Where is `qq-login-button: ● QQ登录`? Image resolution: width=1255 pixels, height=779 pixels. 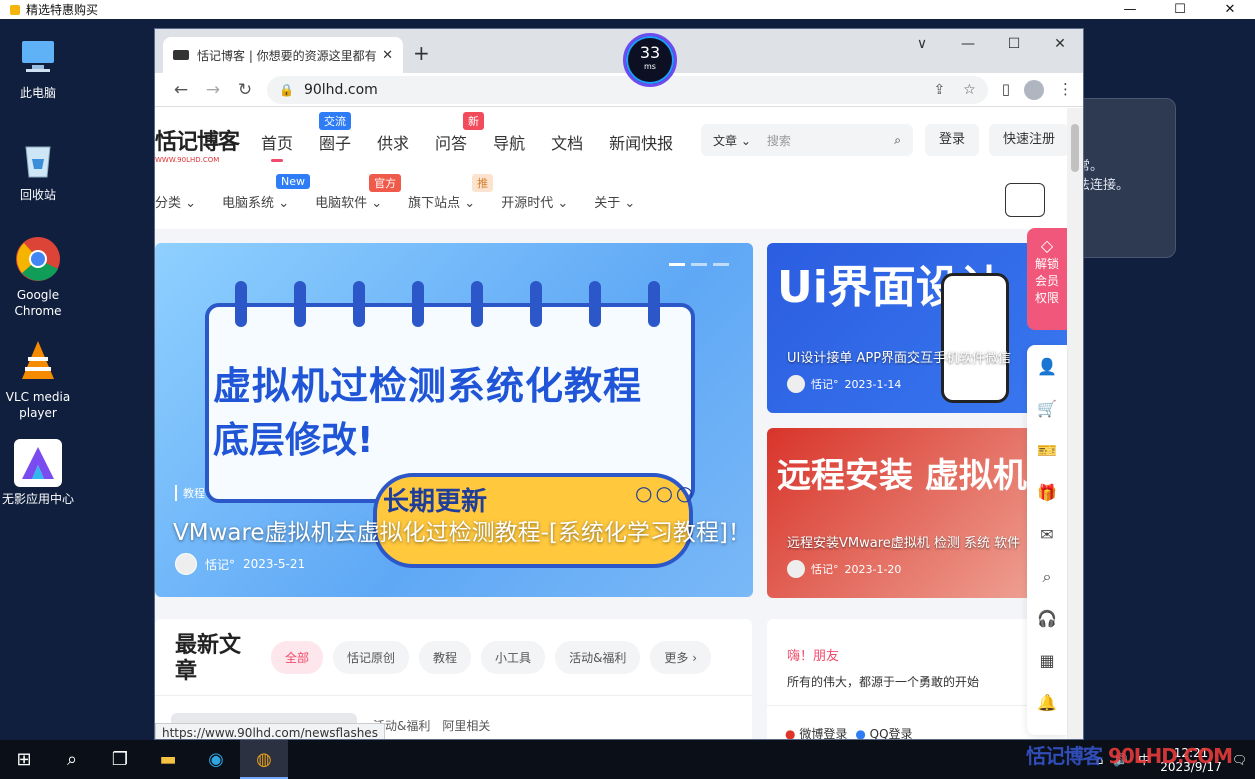 qq-login-button: ● QQ登录 is located at coordinates (883, 732).